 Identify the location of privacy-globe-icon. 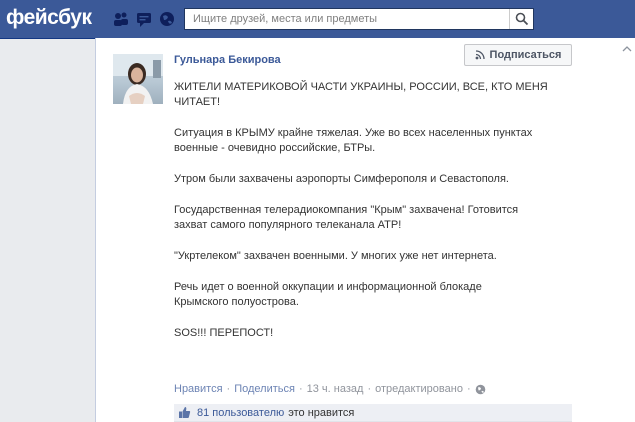
(480, 389).